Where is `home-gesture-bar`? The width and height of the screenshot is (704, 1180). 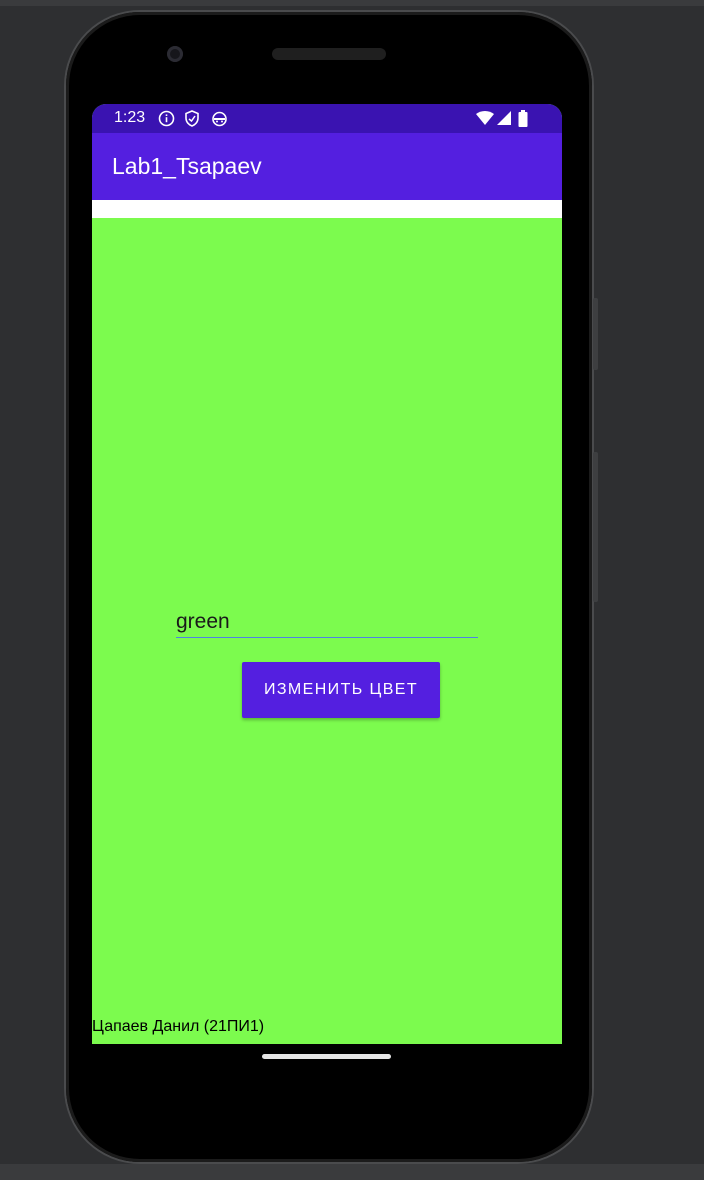 home-gesture-bar is located at coordinates (326, 1056).